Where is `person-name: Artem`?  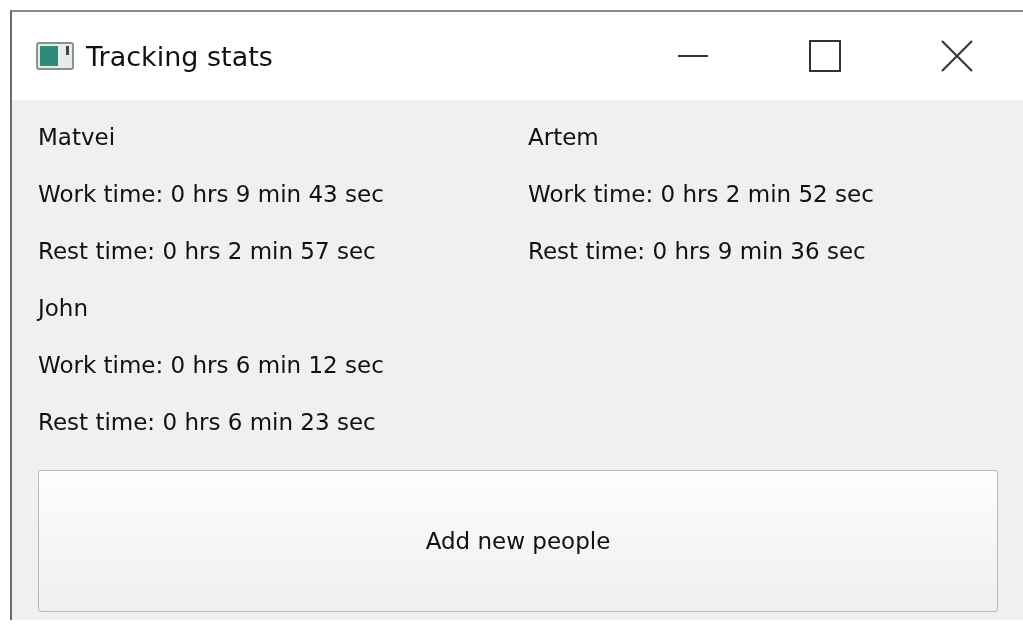
person-name: Artem is located at coordinates (564, 137).